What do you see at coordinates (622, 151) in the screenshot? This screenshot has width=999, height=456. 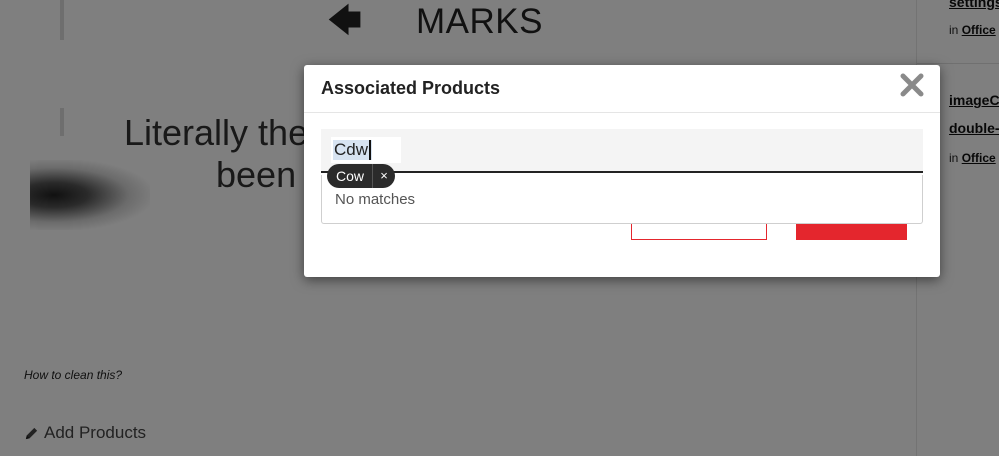 I see `product-select: Cdw` at bounding box center [622, 151].